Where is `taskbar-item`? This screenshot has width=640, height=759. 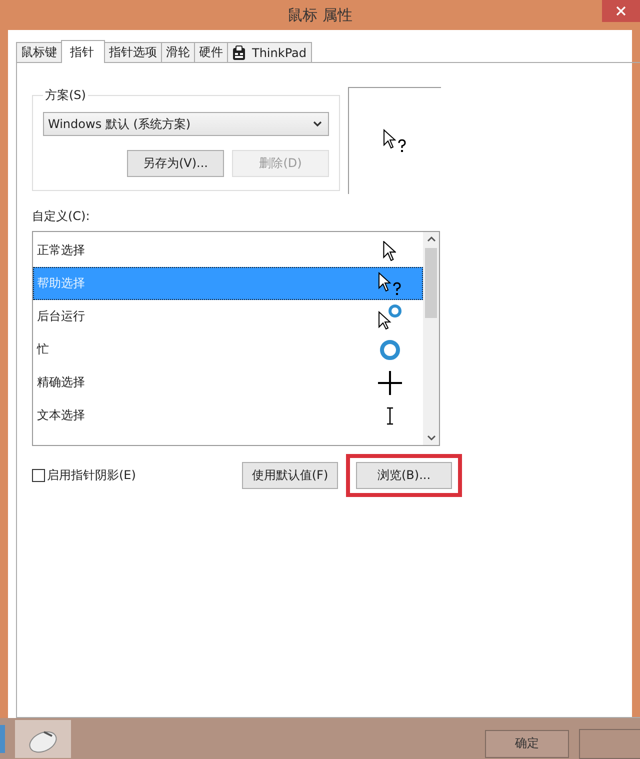 taskbar-item is located at coordinates (43, 739).